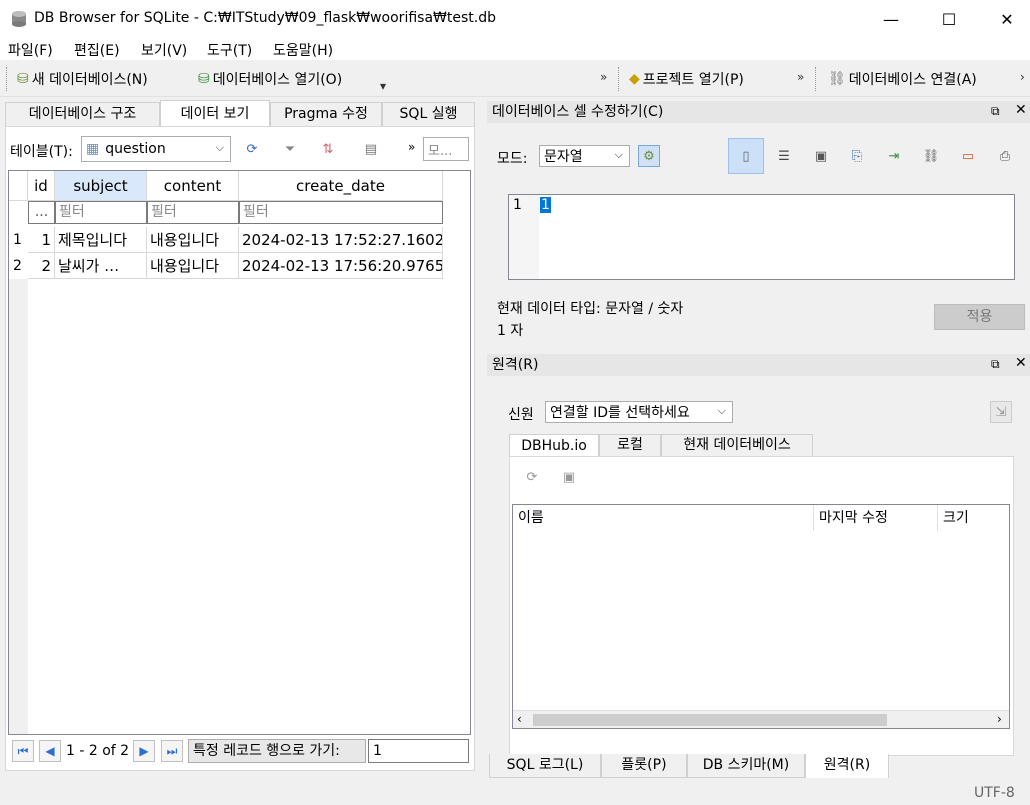 The width and height of the screenshot is (1030, 805). I want to click on column-header-content: content, so click(193, 186).